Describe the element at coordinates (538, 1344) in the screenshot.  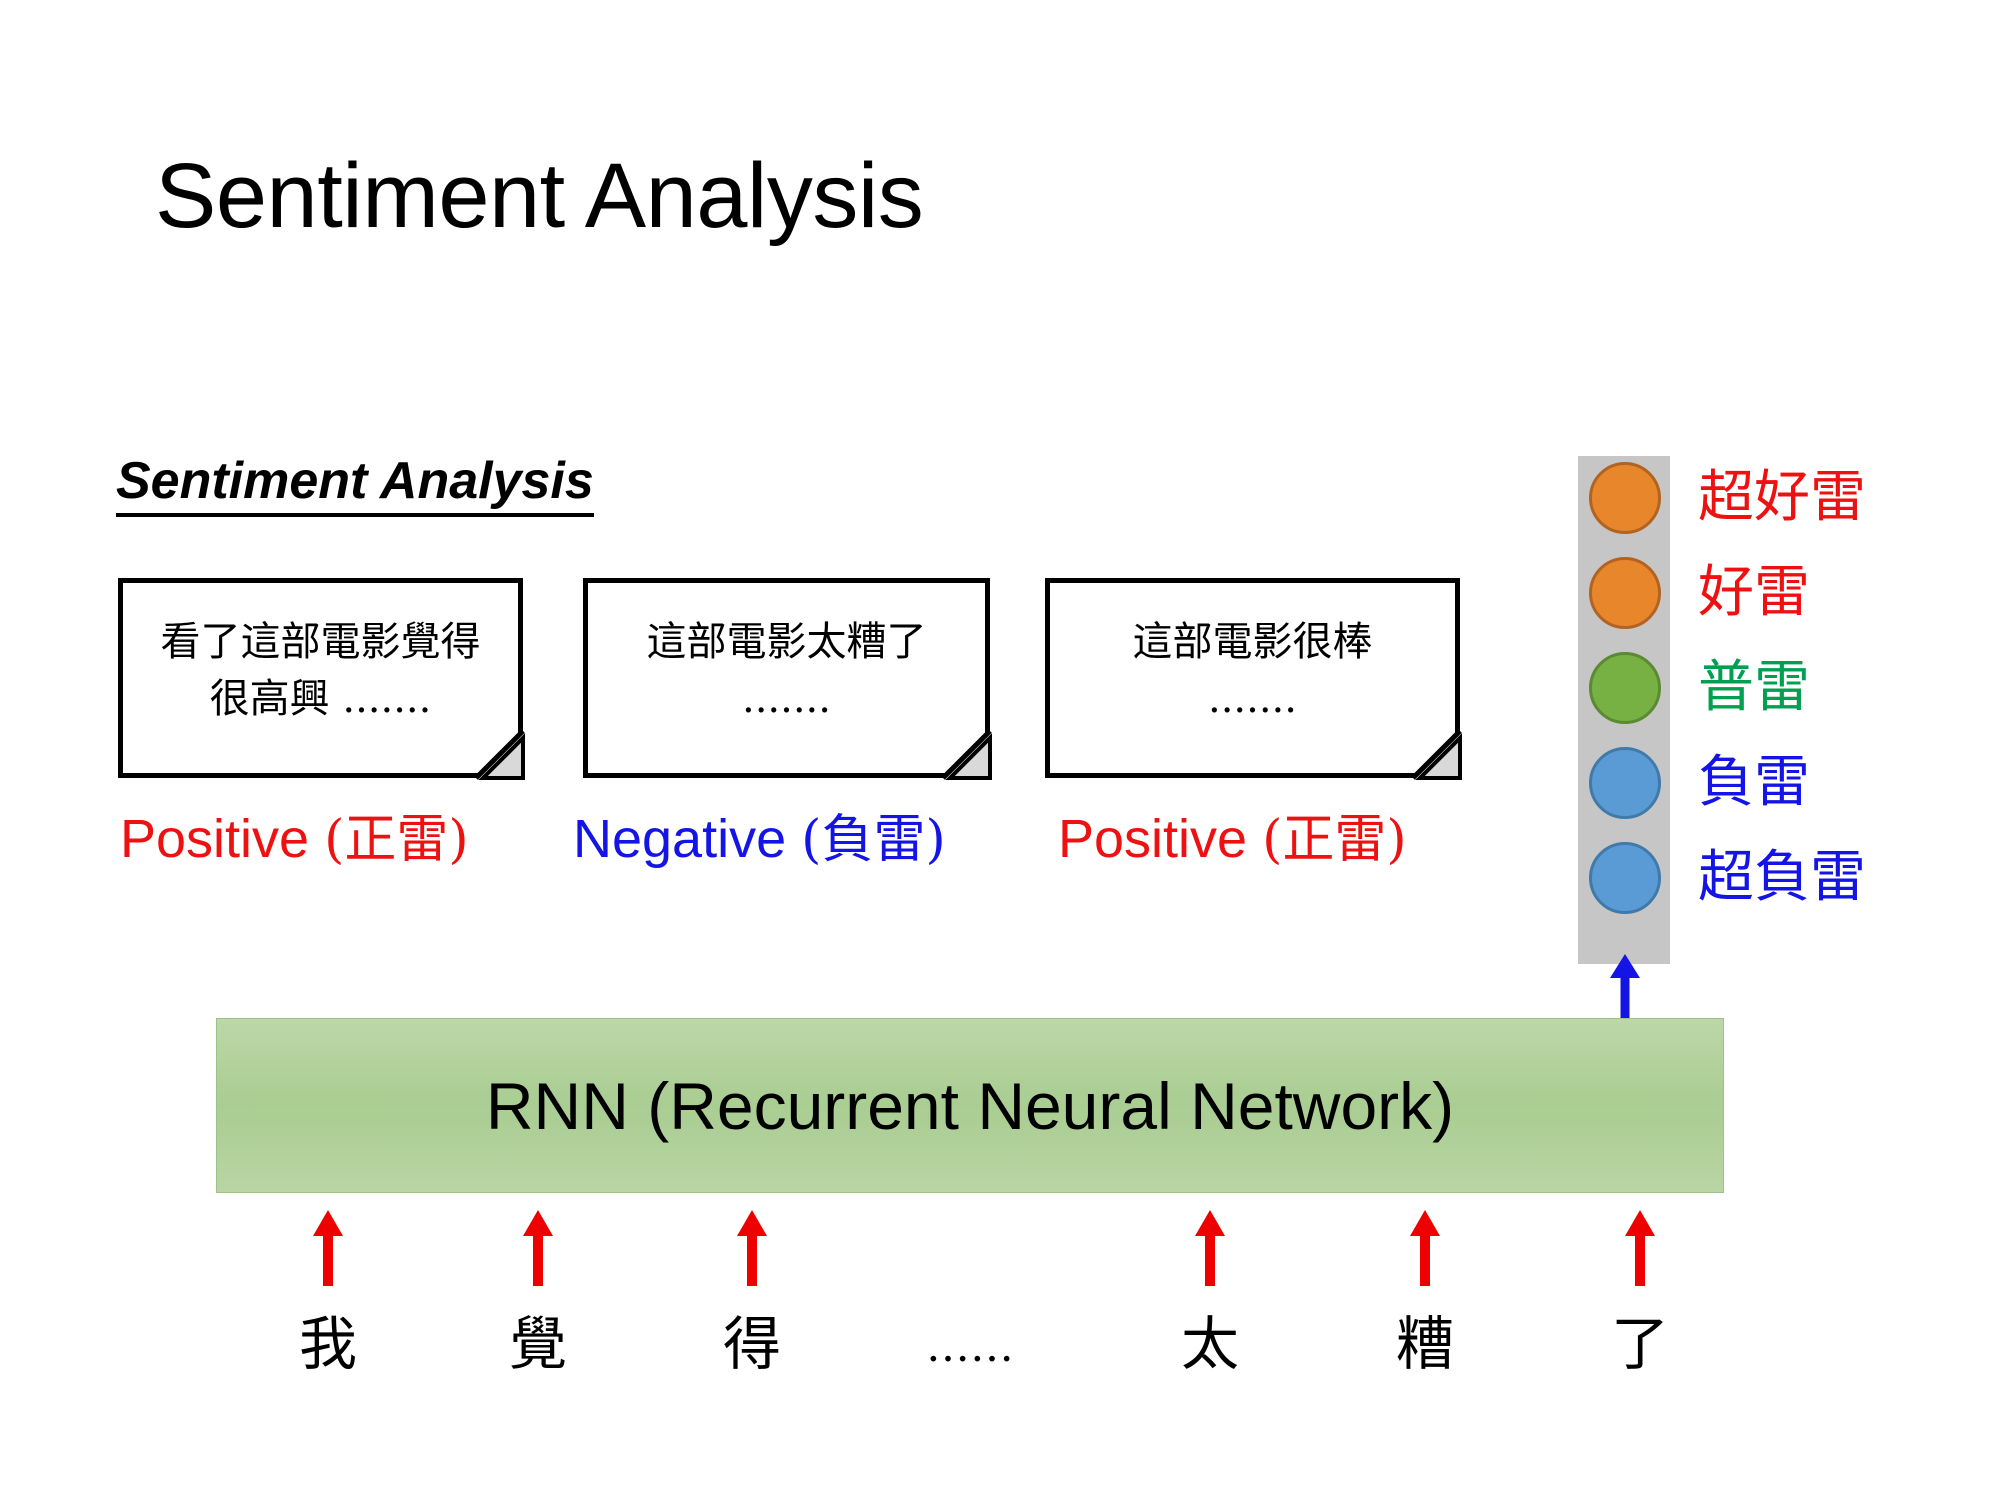
I see `input-token-2: 覺` at that location.